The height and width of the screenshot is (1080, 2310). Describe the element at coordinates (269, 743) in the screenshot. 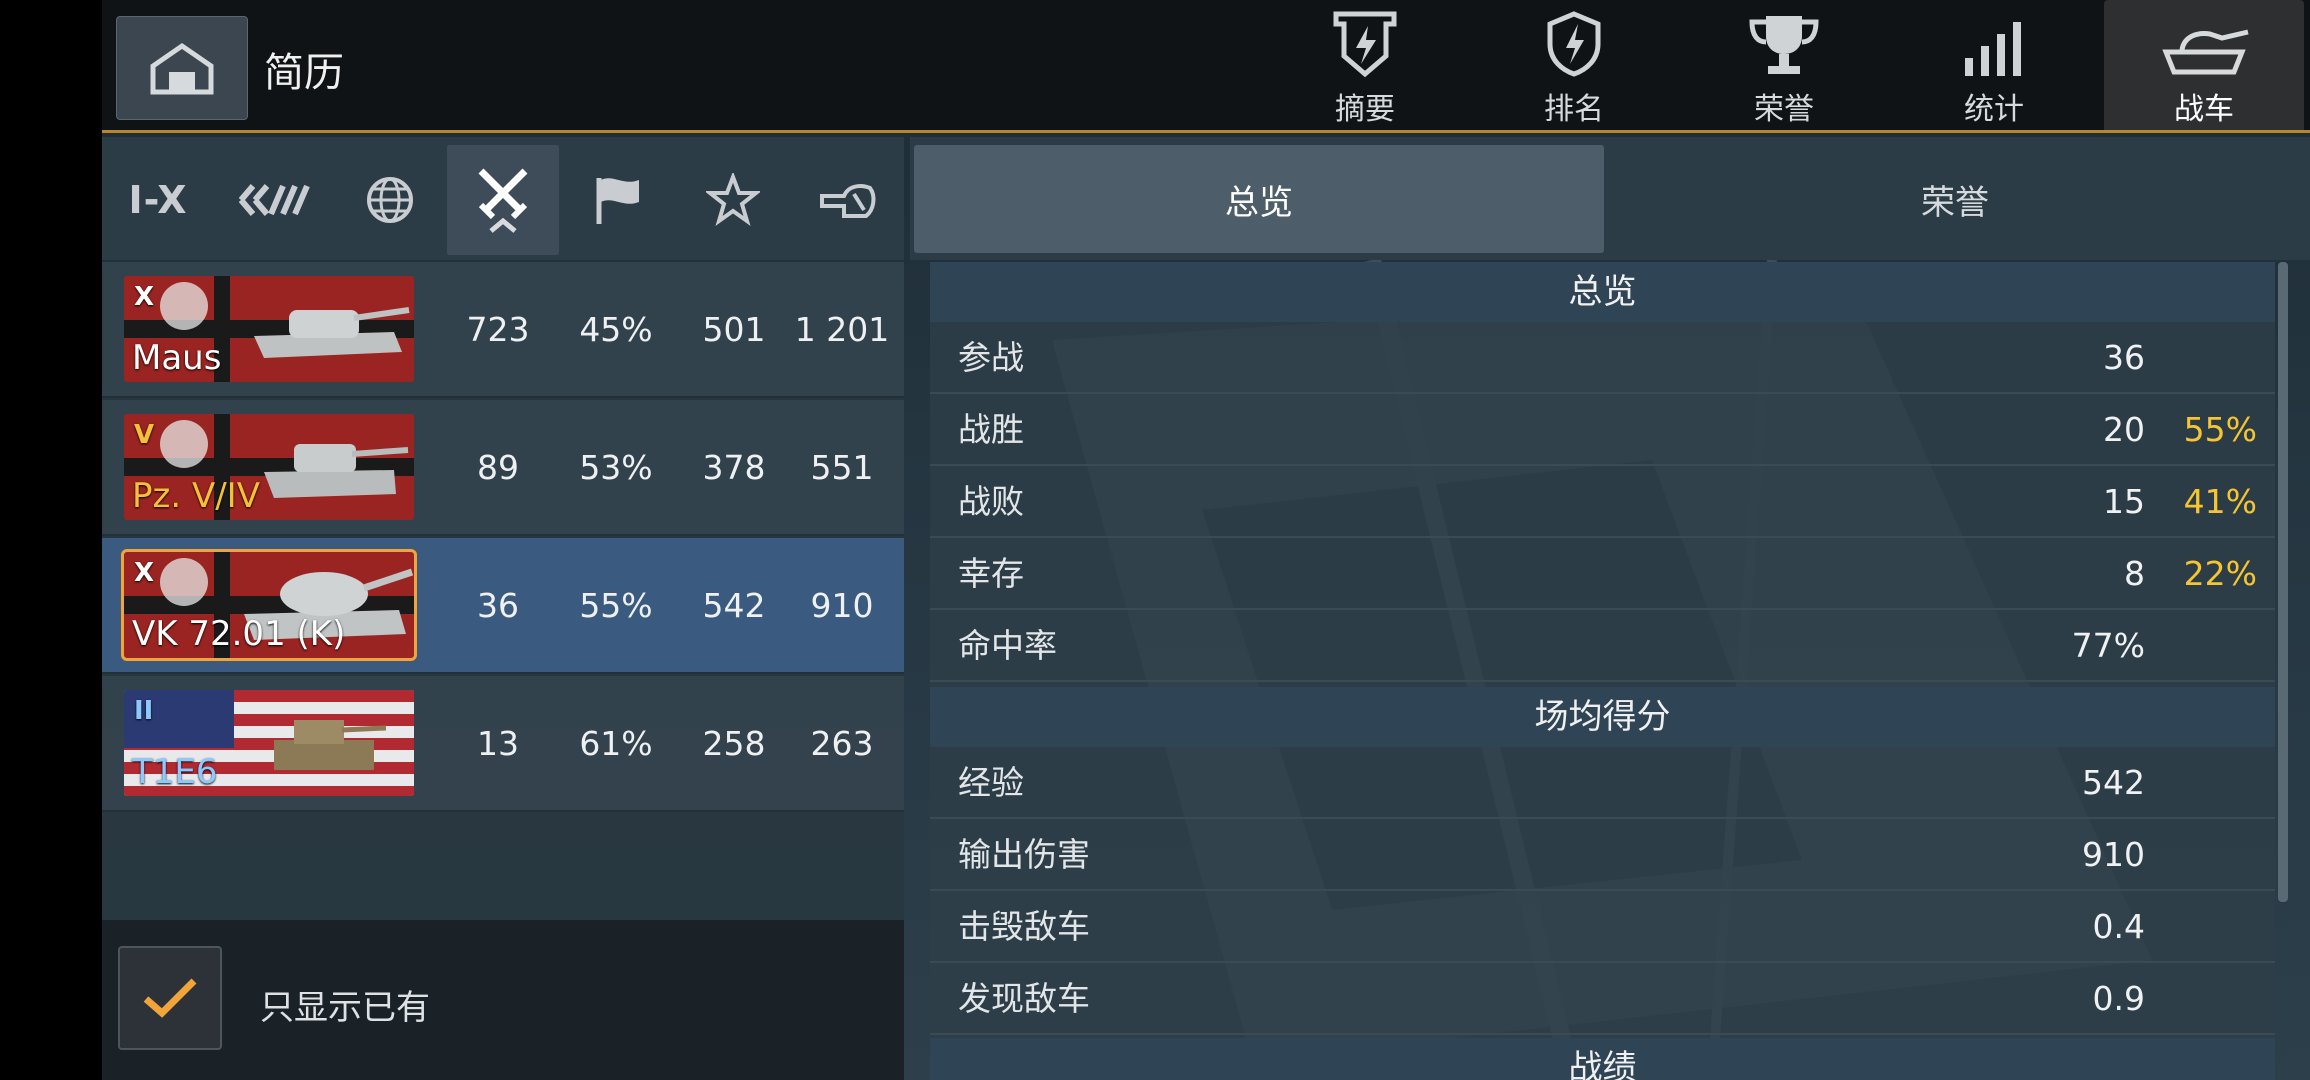

I see `vehicle-card: II T1E6` at that location.